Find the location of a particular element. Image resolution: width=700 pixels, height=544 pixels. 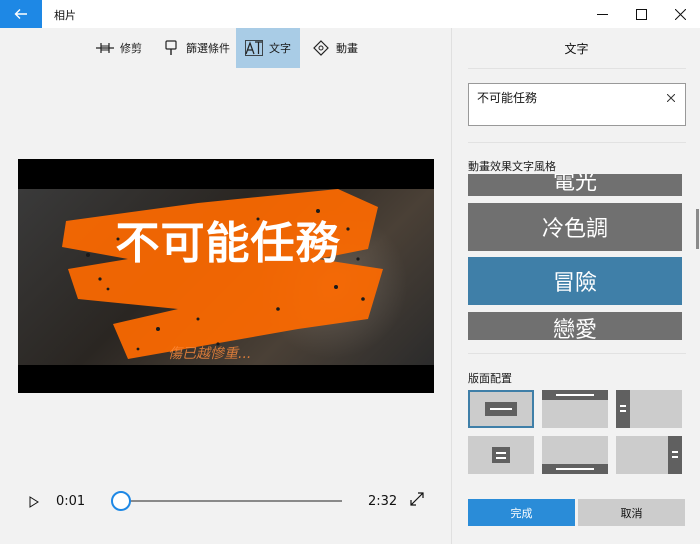

total-time: 2:32 is located at coordinates (383, 501).